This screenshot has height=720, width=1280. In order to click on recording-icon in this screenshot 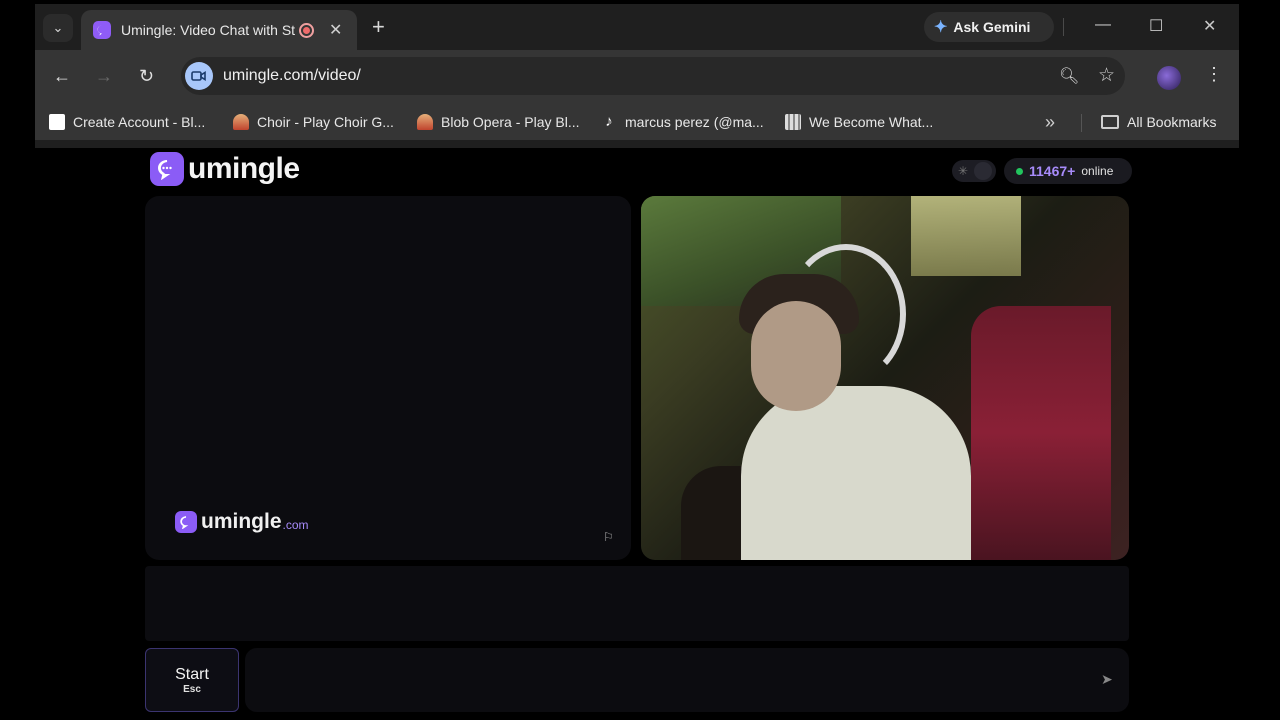, I will do `click(306, 30)`.